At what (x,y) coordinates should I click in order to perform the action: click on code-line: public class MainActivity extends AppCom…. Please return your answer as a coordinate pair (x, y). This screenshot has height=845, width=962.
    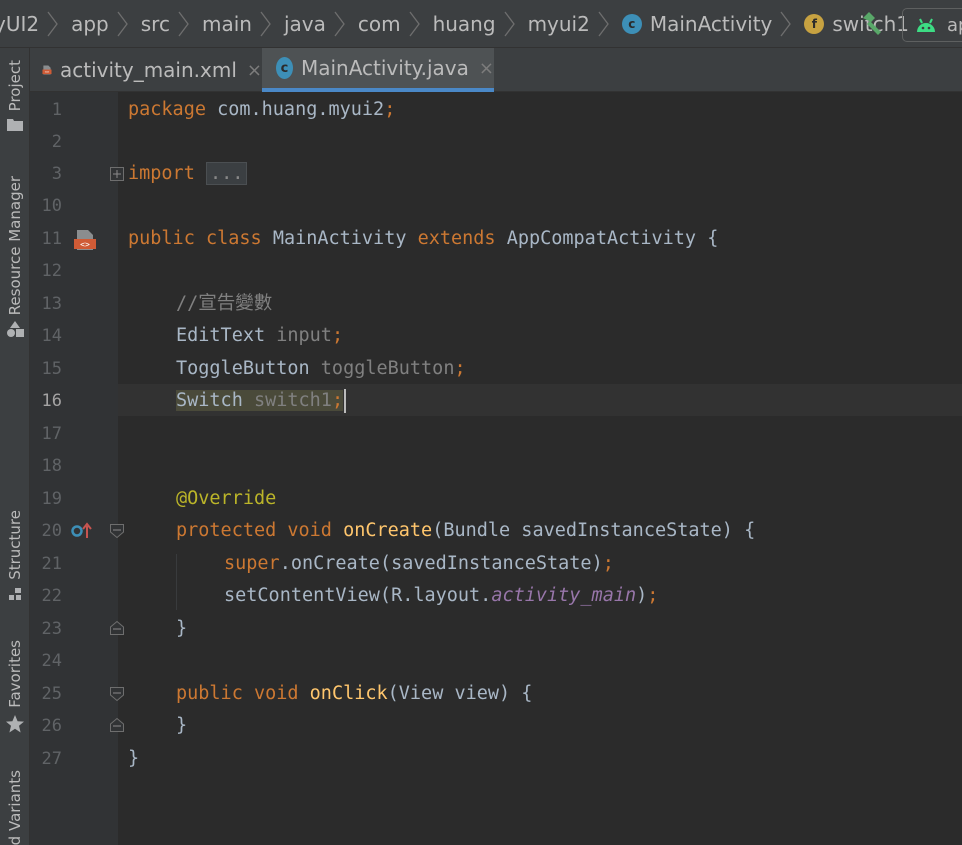
    Looking at the image, I should click on (423, 239).